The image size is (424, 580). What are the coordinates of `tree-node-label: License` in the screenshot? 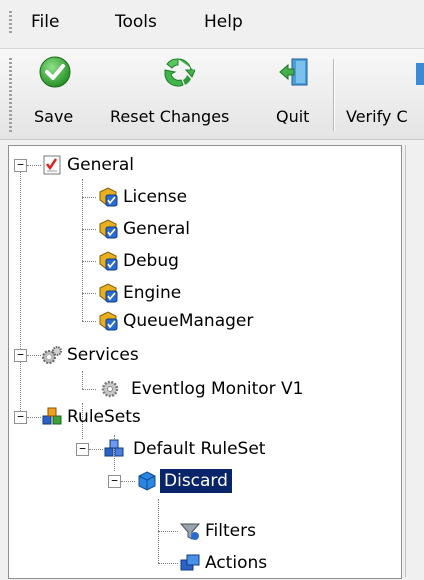 It's located at (155, 197).